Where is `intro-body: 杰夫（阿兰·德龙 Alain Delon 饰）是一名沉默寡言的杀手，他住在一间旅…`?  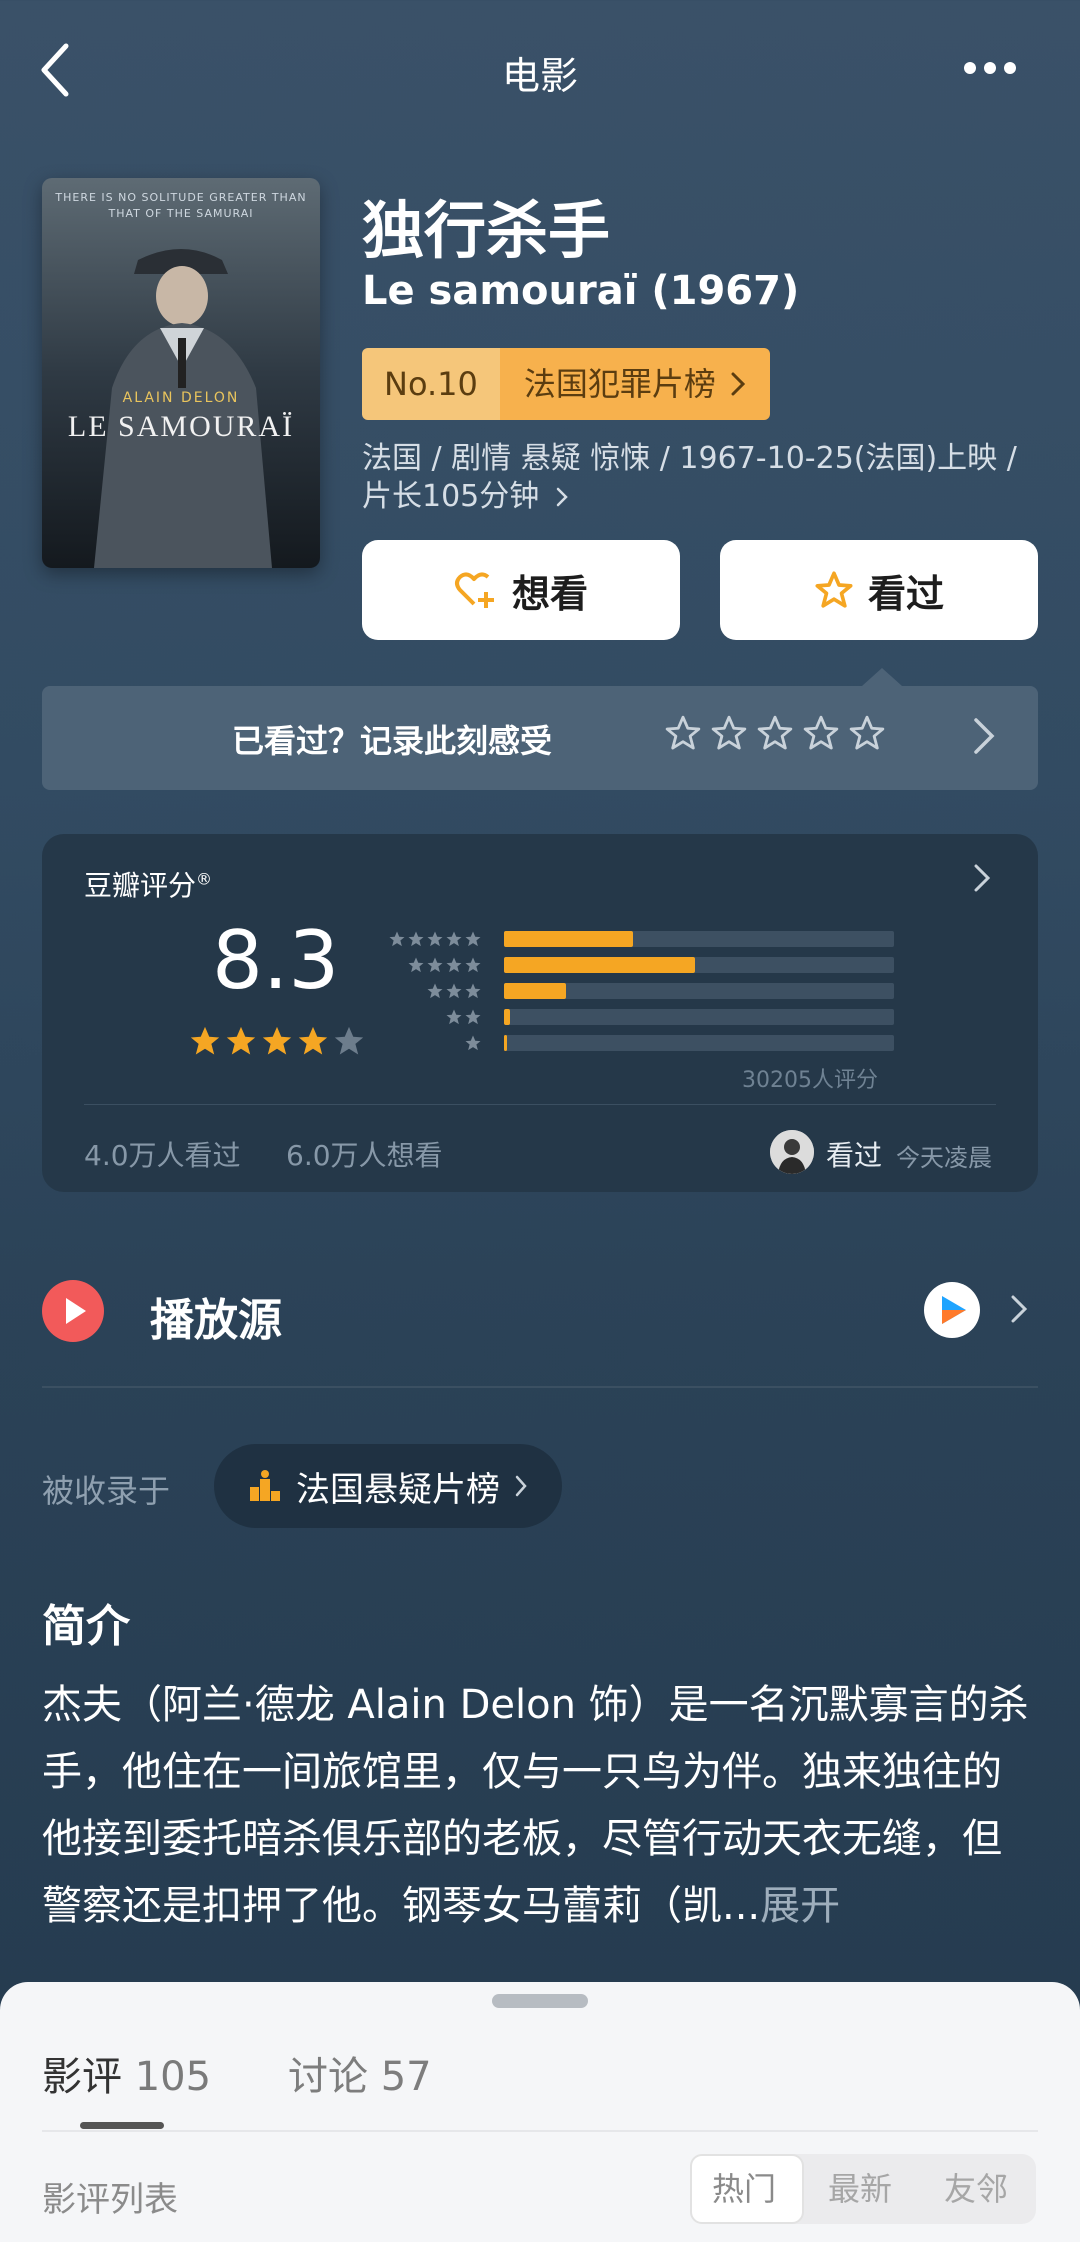
intro-body: 杰夫（阿兰·德龙 Alain Delon 饰）是一名沉默寡言的杀手，他住在一间旅… is located at coordinates (535, 1805).